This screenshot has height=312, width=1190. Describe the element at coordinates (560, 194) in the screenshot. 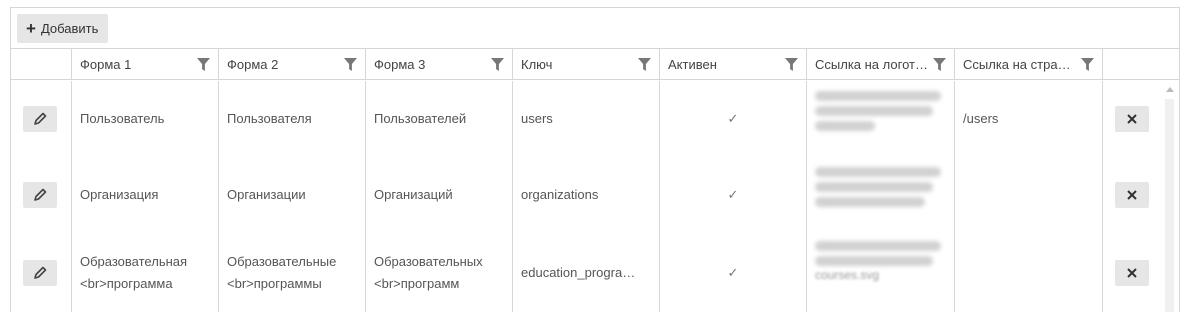

I see `key-text: organizations` at that location.